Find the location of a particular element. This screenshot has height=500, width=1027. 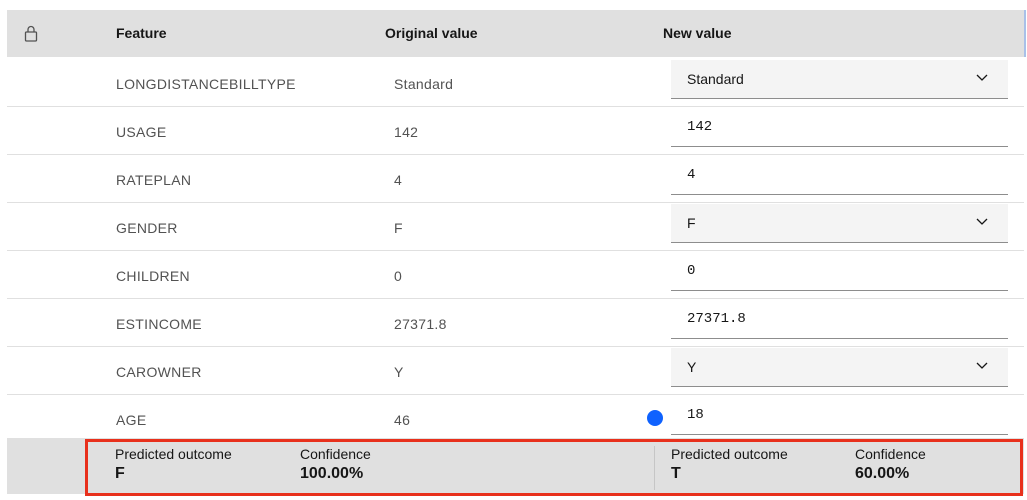

header-feature: Feature is located at coordinates (141, 33).